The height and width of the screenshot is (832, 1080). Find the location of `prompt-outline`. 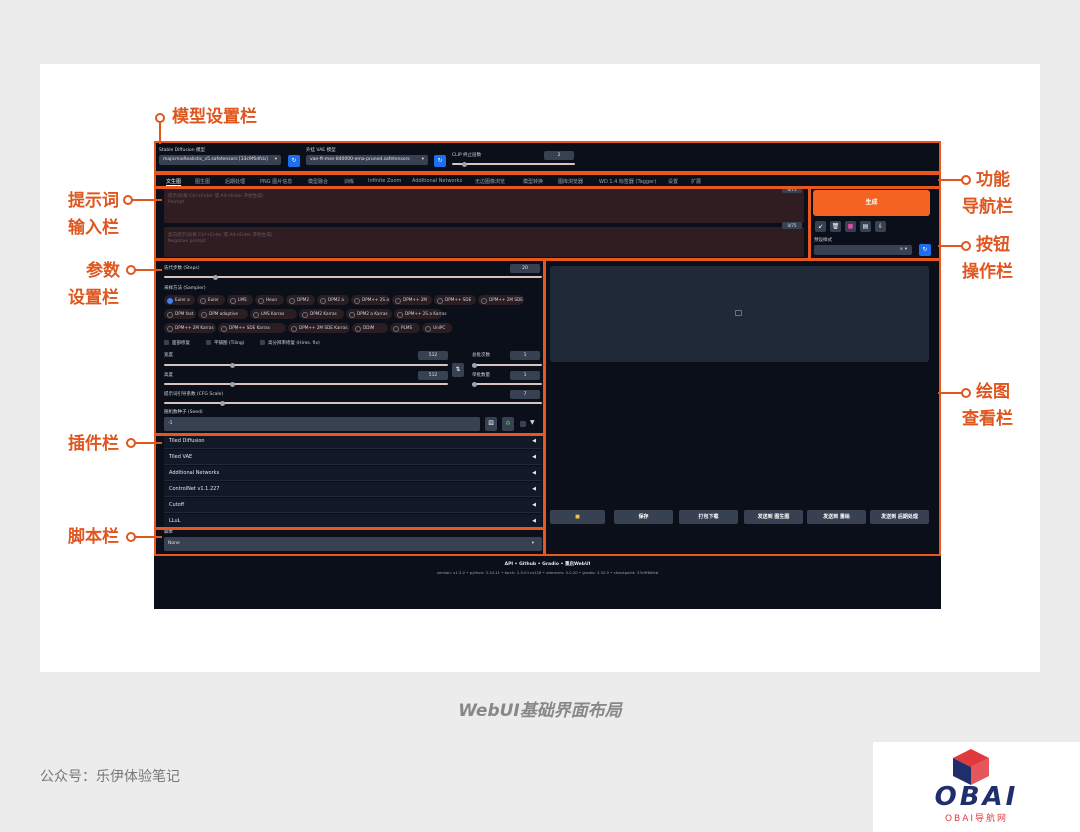

prompt-outline is located at coordinates (482, 223).